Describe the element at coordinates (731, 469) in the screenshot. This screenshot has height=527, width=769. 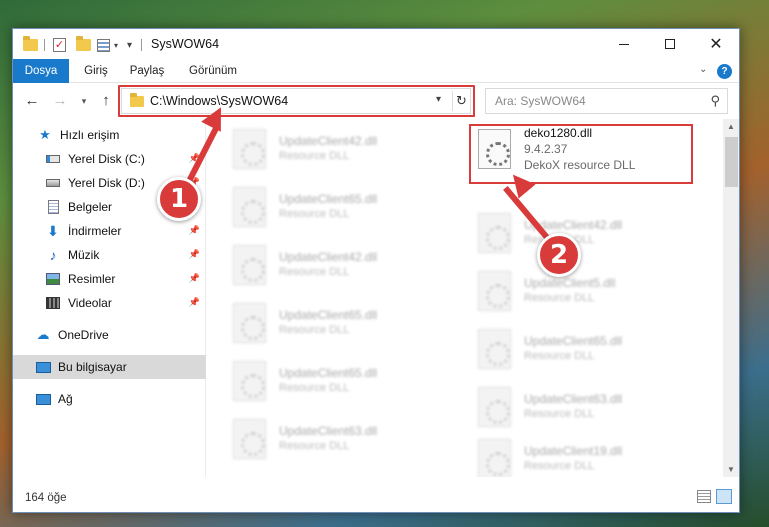
I see `scroll-down-icon: ▼` at that location.